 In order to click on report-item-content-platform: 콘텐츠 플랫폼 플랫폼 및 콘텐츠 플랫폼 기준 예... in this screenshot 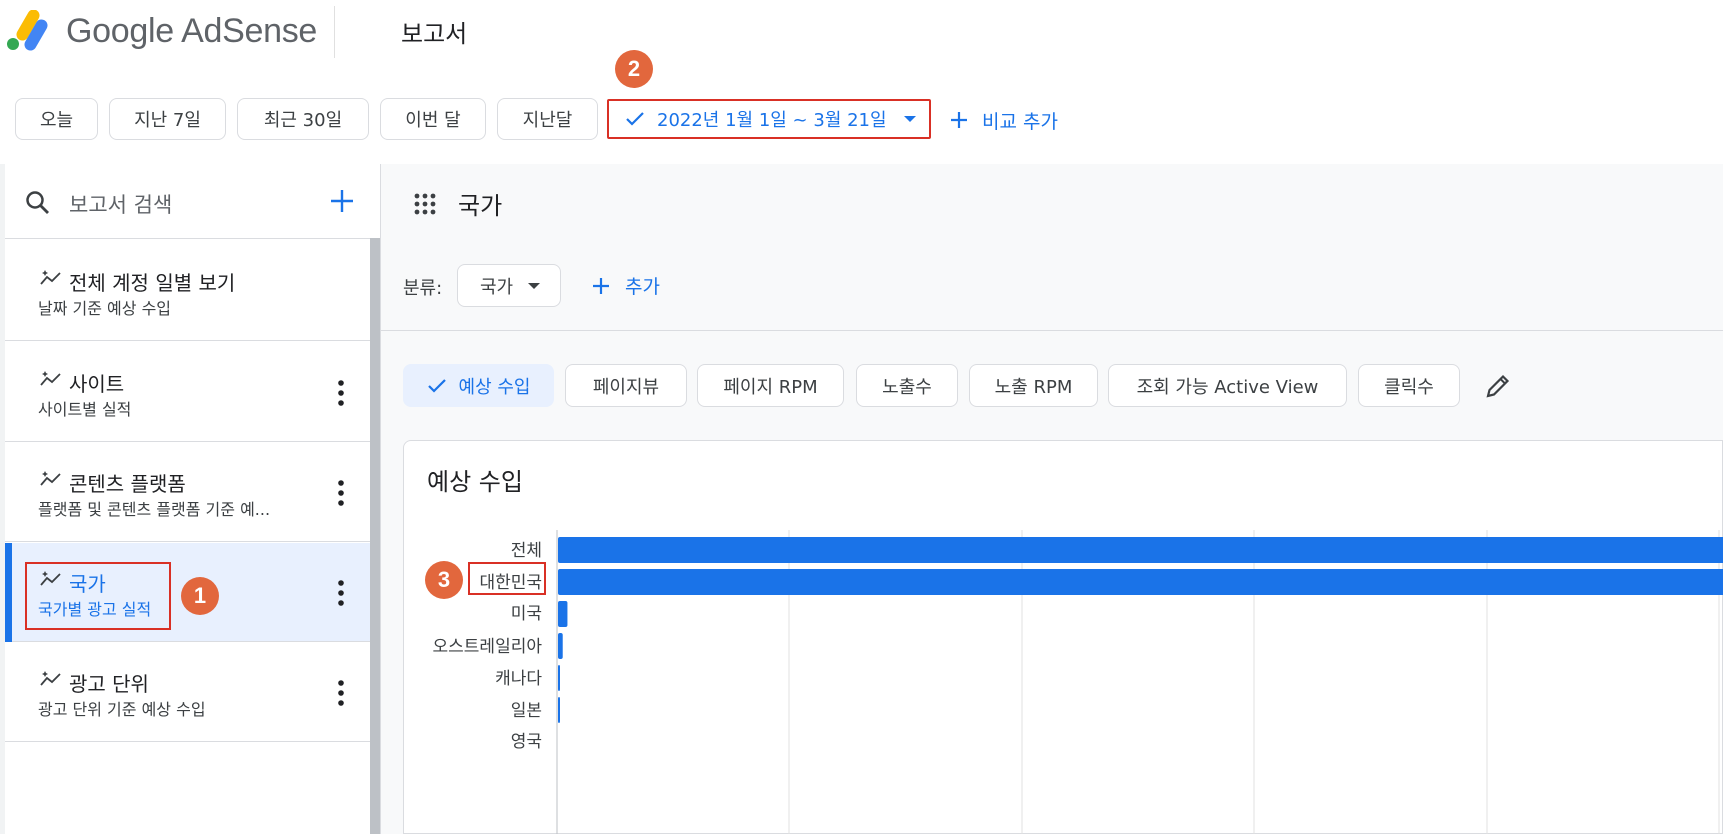, I will do `click(187, 492)`.